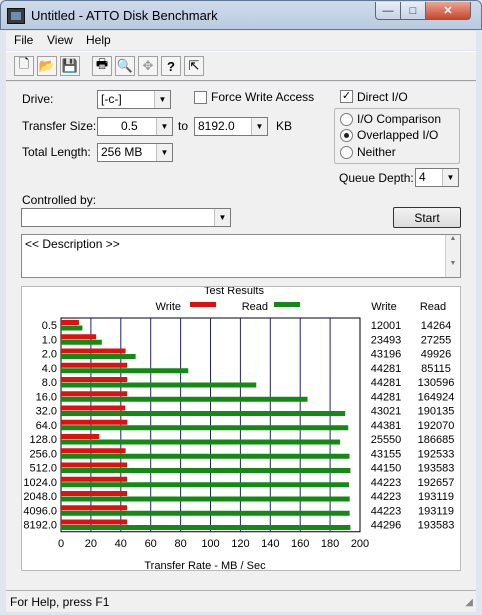 This screenshot has width=482, height=615. What do you see at coordinates (98, 40) in the screenshot?
I see `menu-help: Help` at bounding box center [98, 40].